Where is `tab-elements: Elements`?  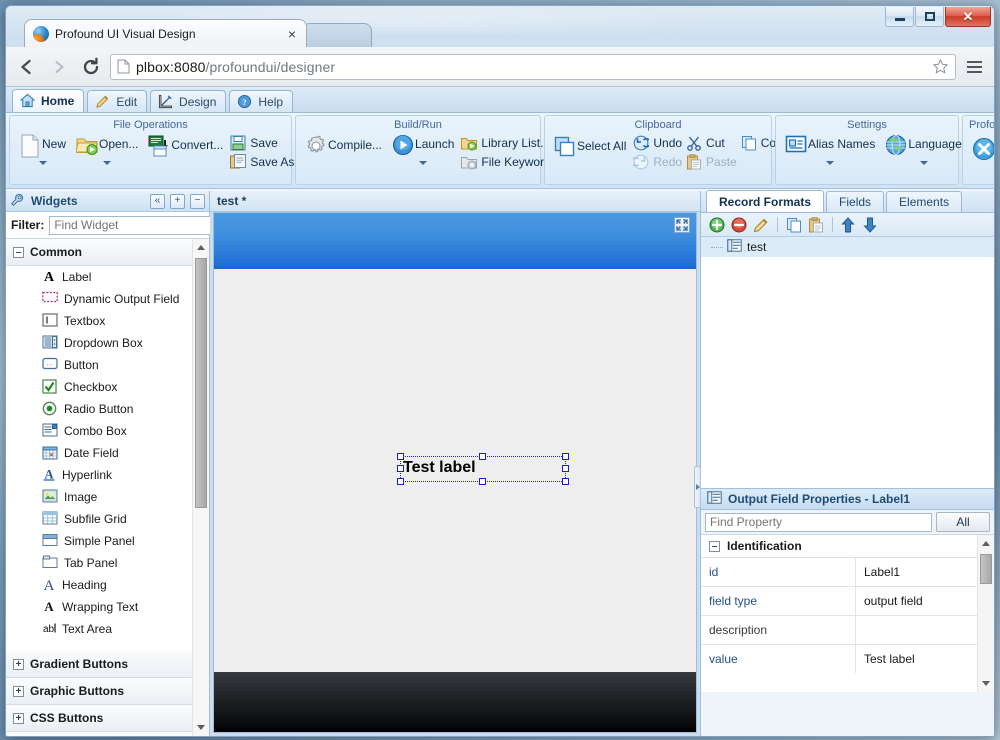
tab-elements: Elements is located at coordinates (924, 201).